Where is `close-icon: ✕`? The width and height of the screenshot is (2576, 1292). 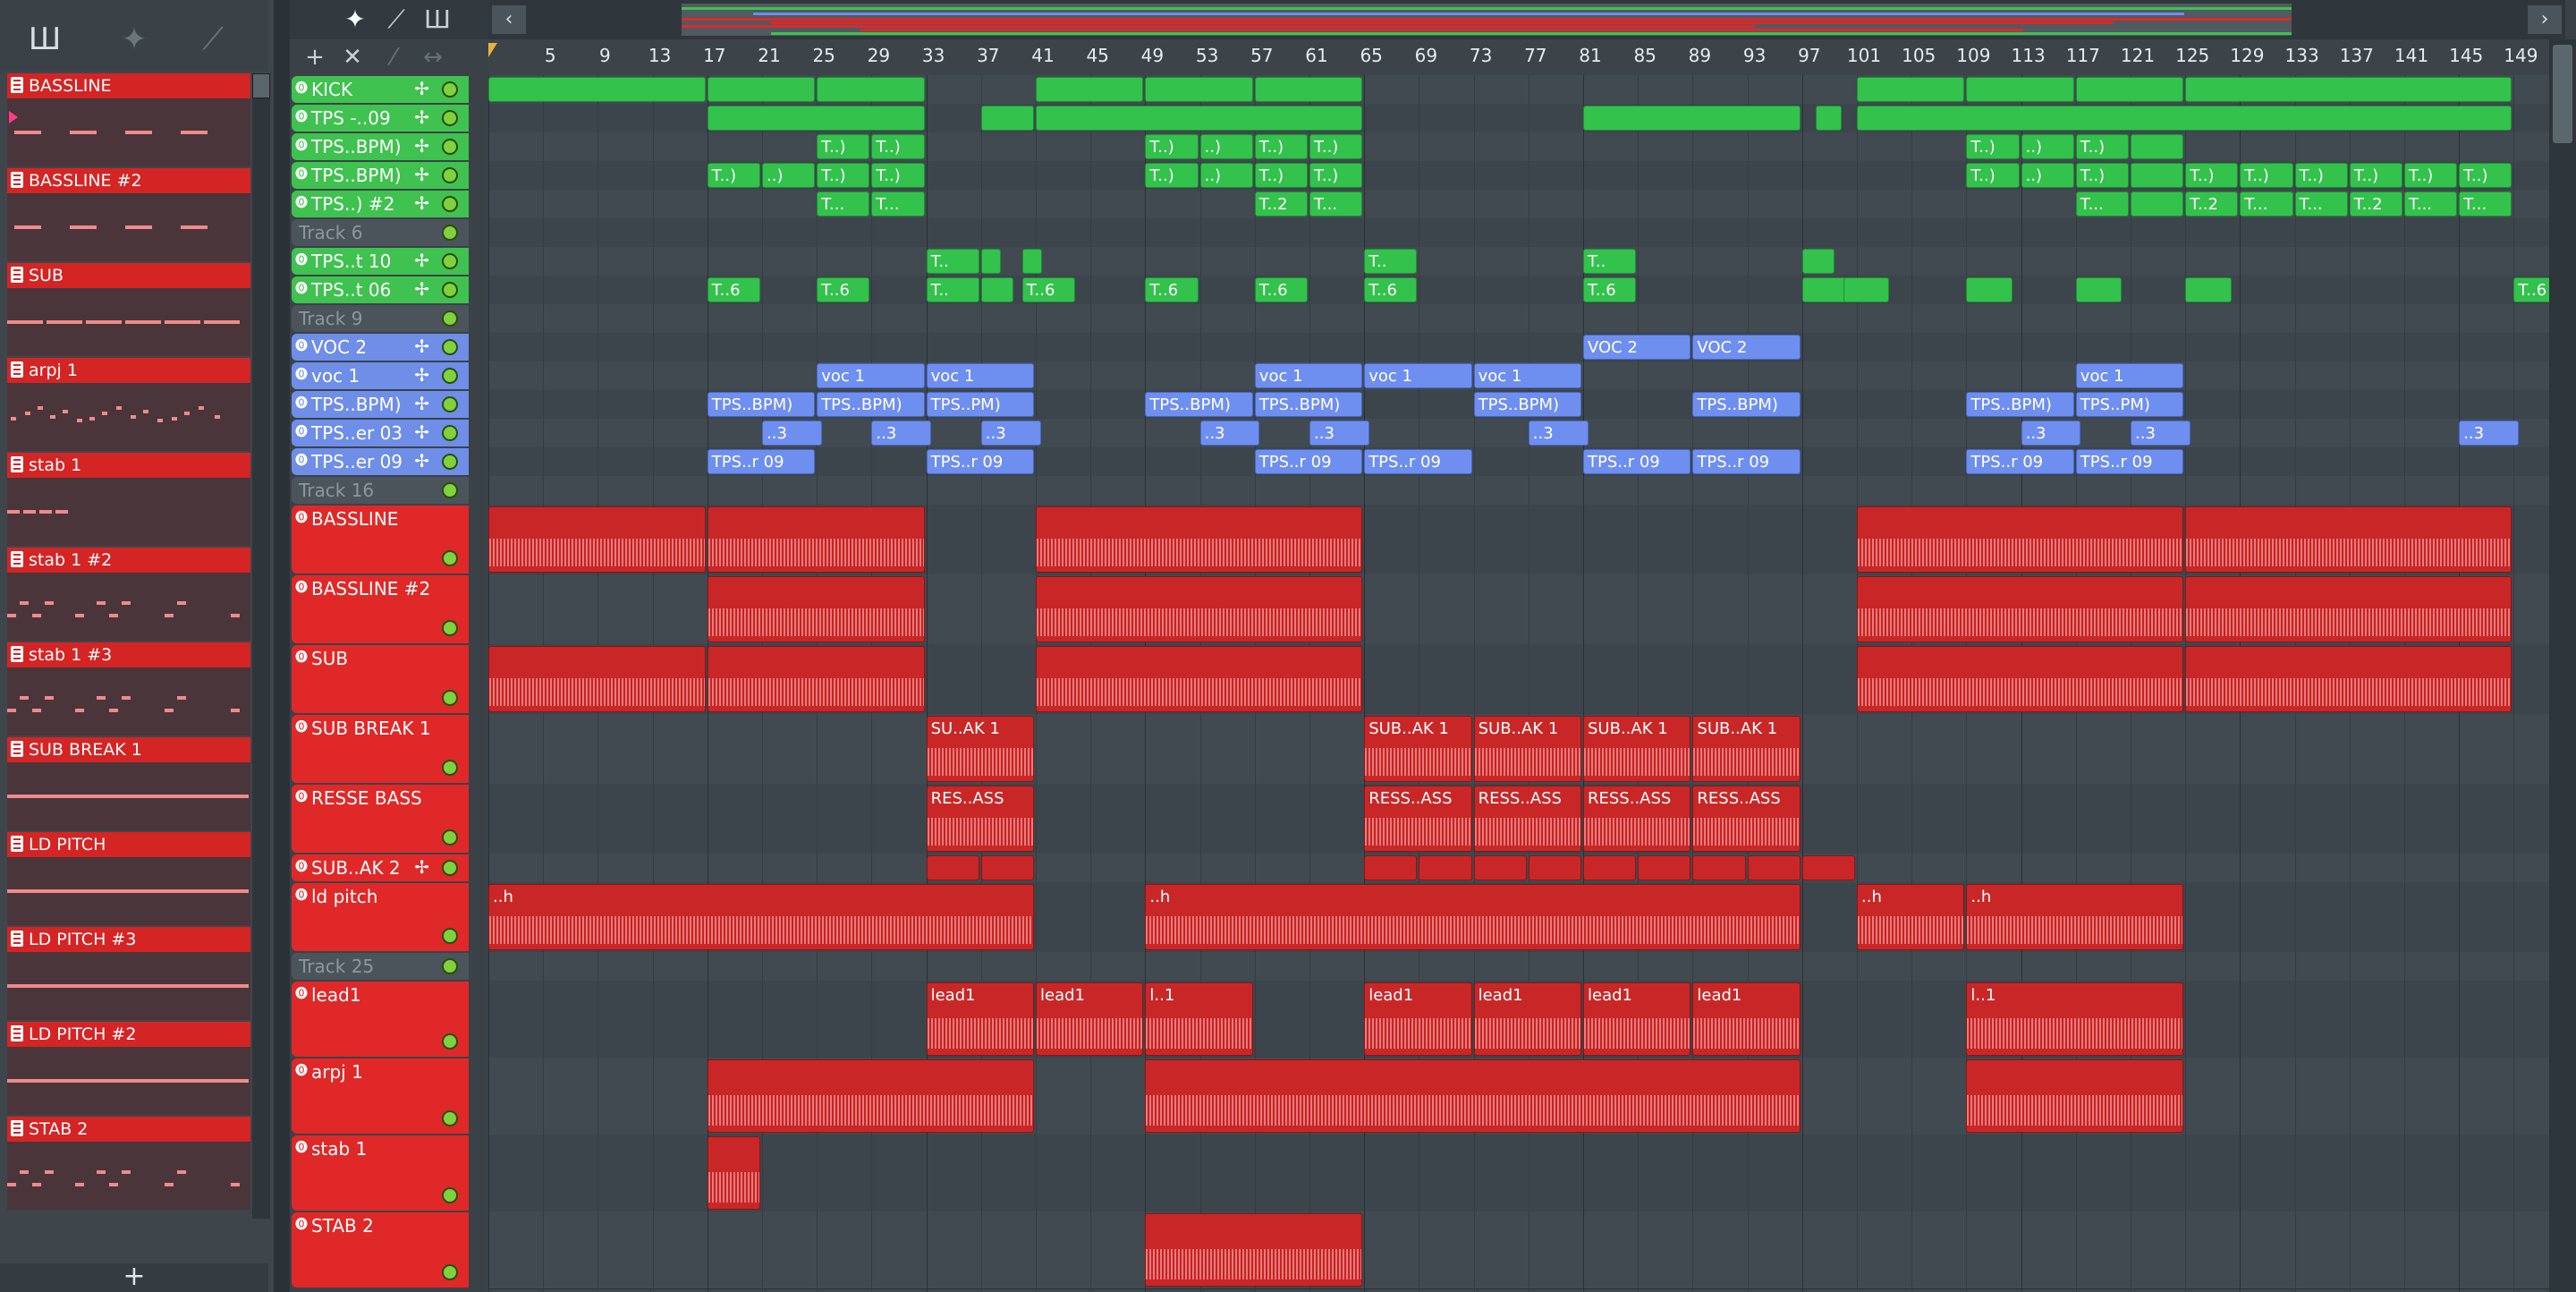
close-icon: ✕ is located at coordinates (352, 57).